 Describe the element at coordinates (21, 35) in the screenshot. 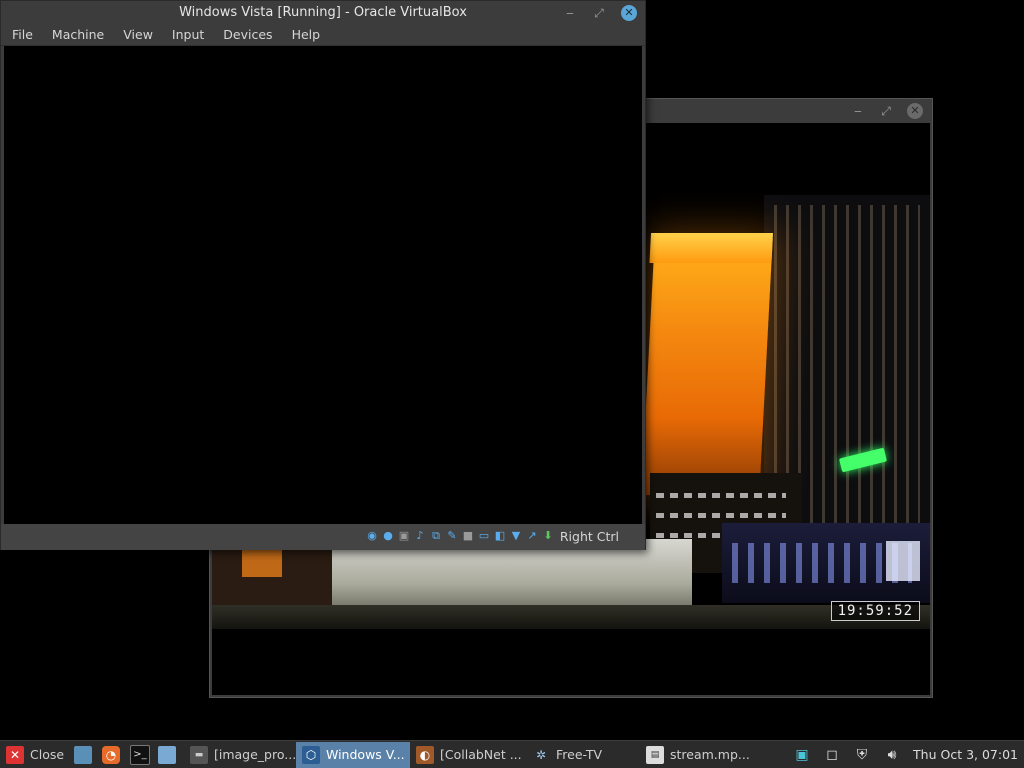

I see `menu-file: File` at that location.